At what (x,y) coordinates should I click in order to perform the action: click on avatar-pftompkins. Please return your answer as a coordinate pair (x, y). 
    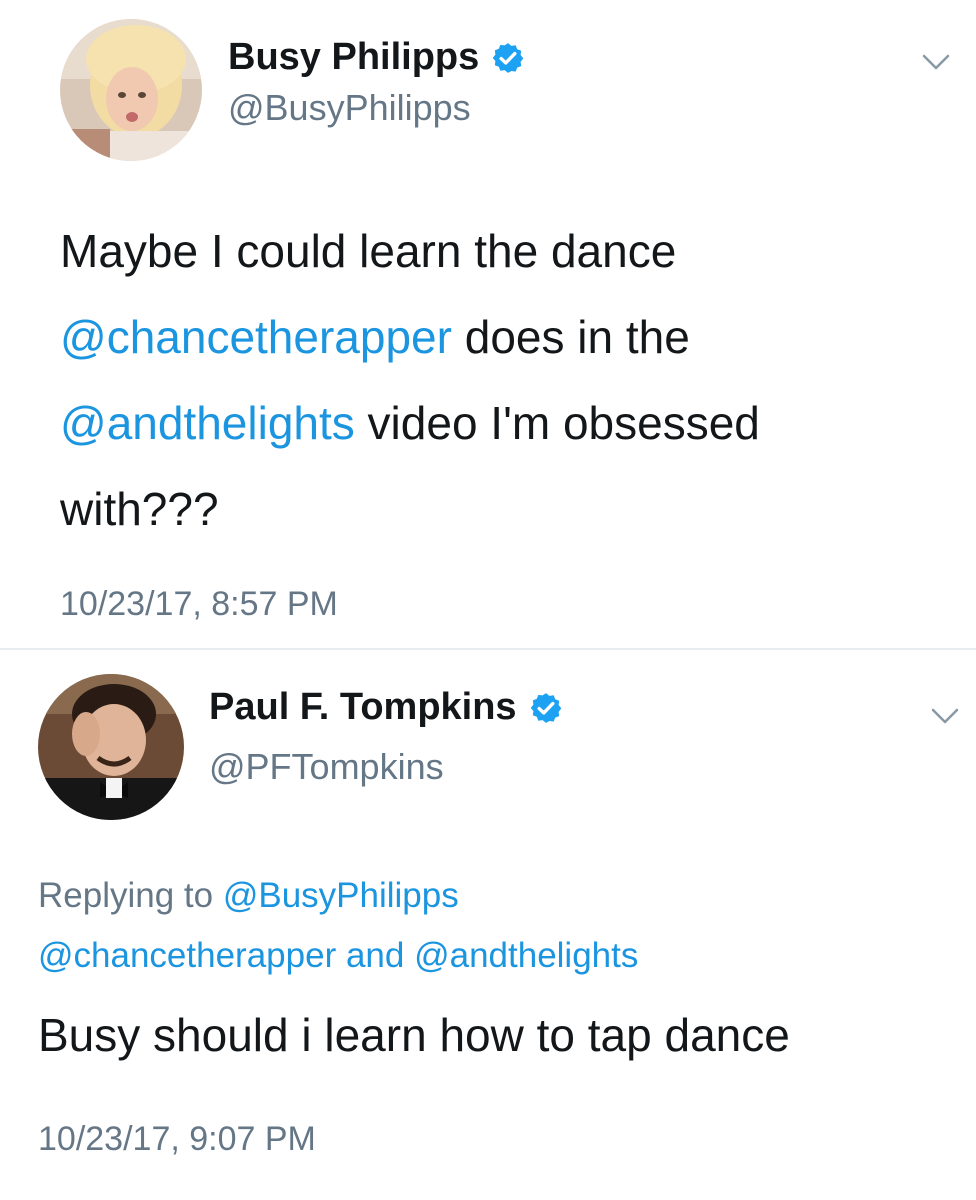
    Looking at the image, I should click on (111, 747).